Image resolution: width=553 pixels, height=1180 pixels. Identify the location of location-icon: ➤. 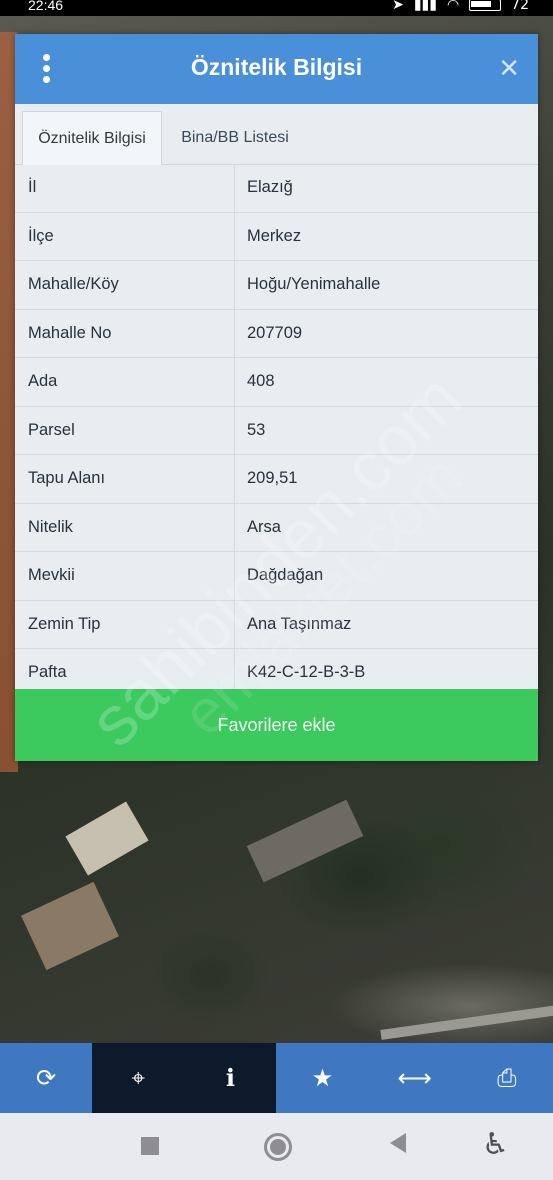
(398, 6).